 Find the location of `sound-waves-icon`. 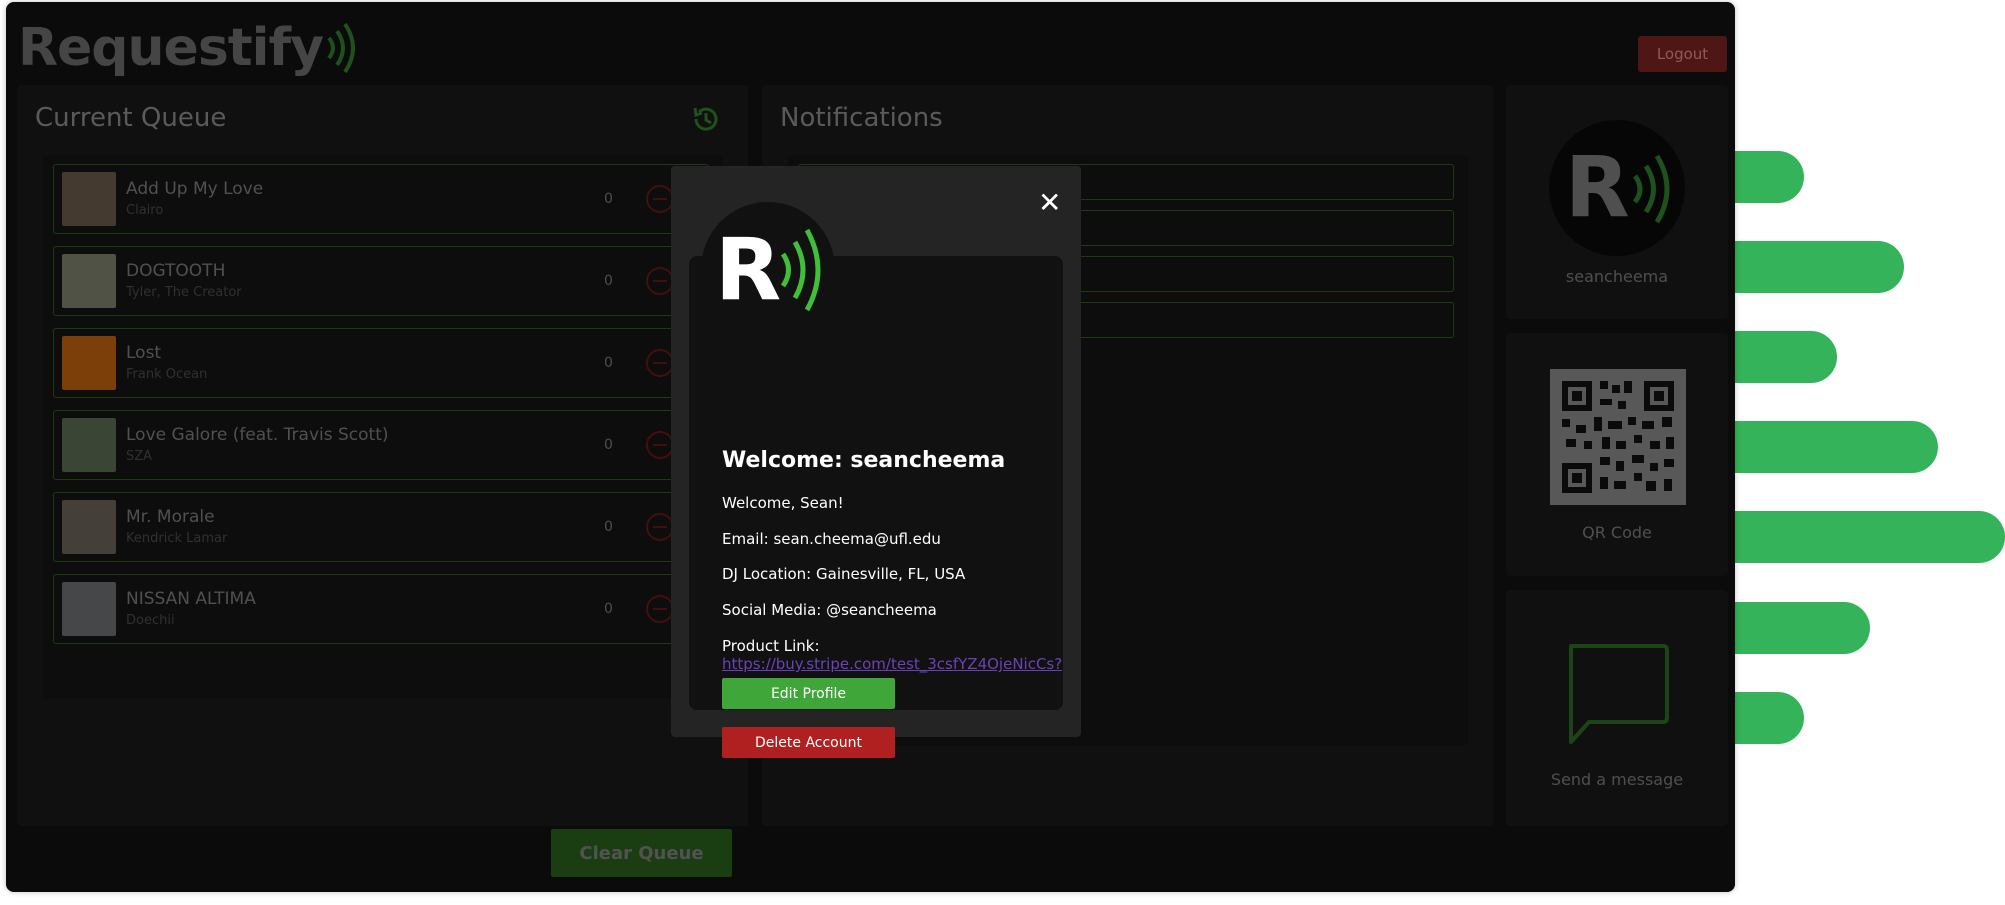

sound-waves-icon is located at coordinates (800, 270).